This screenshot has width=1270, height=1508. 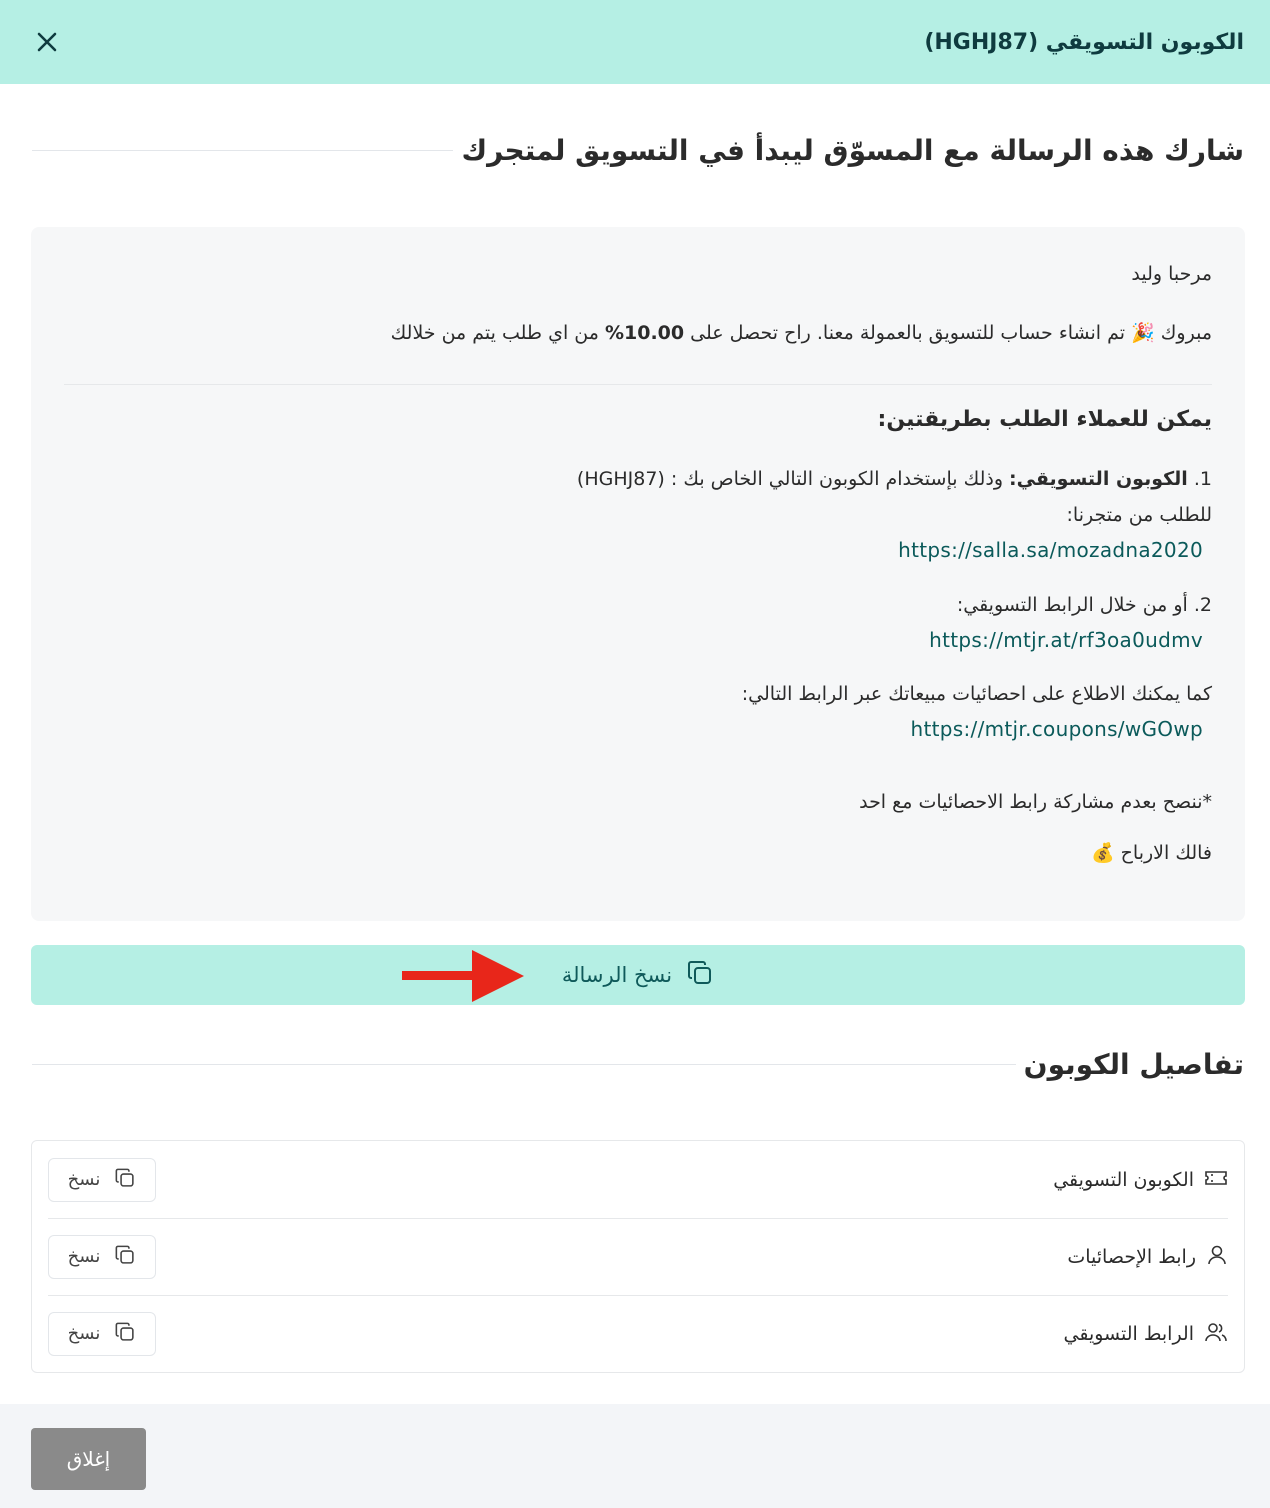 What do you see at coordinates (463, 976) in the screenshot?
I see `red-arrow-icon` at bounding box center [463, 976].